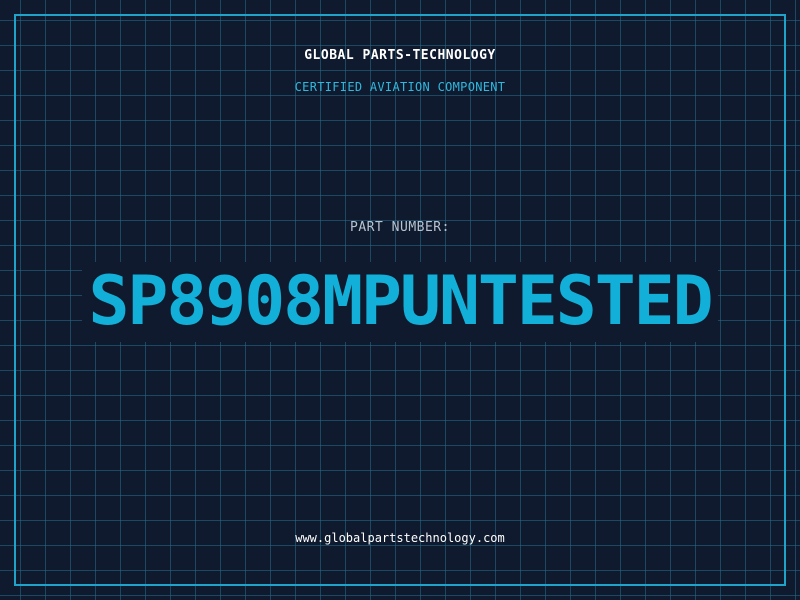  What do you see at coordinates (400, 227) in the screenshot?
I see `part-number-label: PART NUMBER:` at bounding box center [400, 227].